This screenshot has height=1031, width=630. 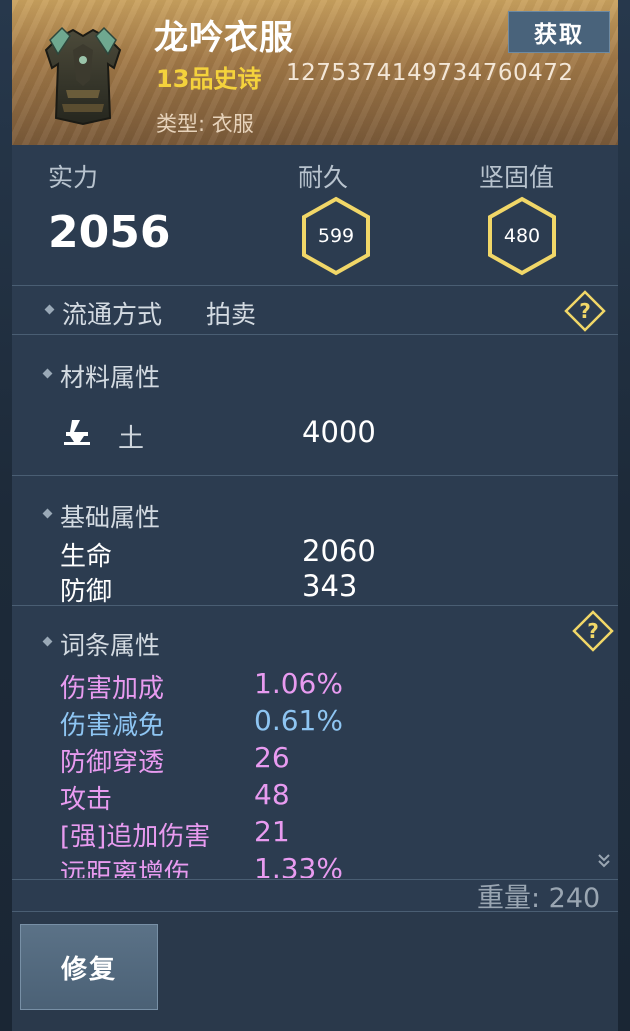 I want to click on obtain-button: 获取, so click(x=559, y=32).